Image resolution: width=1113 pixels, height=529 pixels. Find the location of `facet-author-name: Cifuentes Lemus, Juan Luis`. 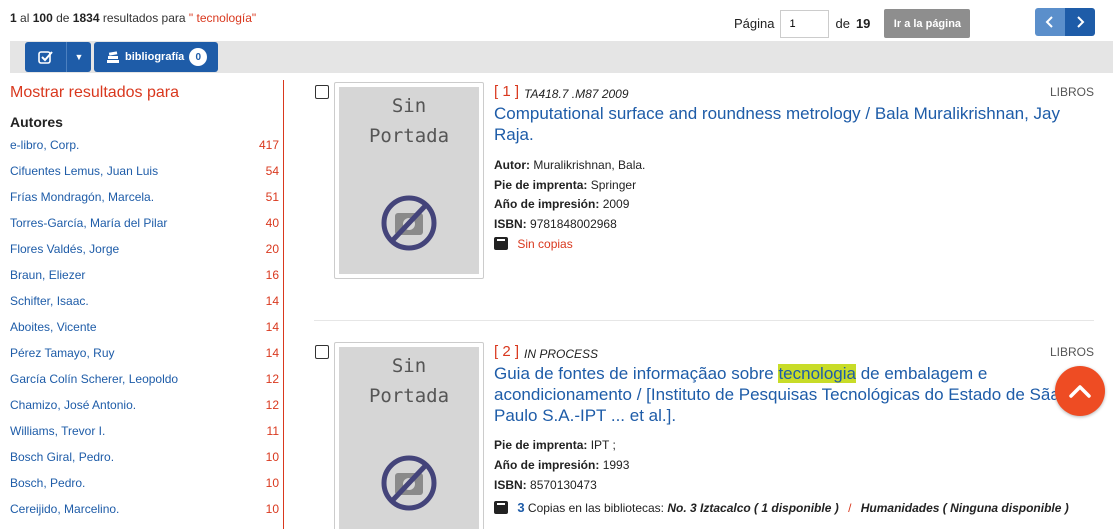

facet-author-name: Cifuentes Lemus, Juan Luis is located at coordinates (84, 171).